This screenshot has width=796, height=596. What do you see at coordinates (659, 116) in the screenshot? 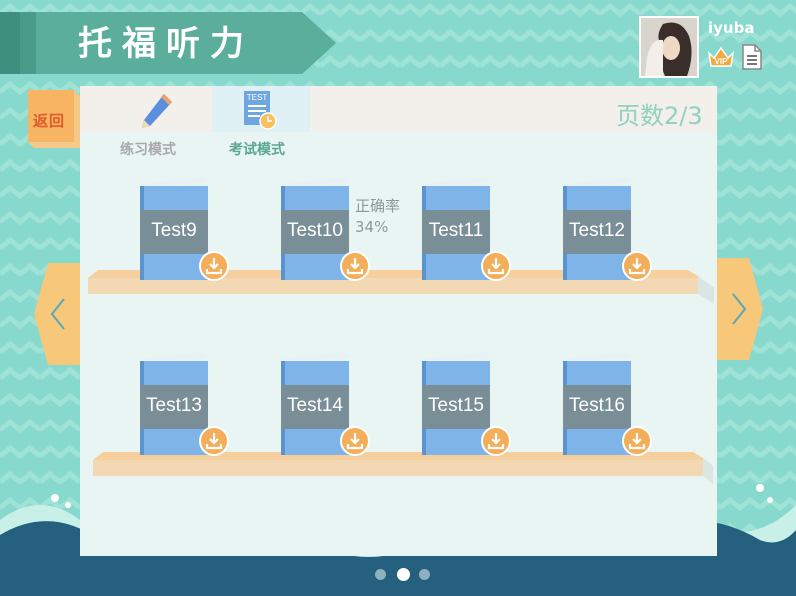
I see `page-indicator: 页数2/3` at bounding box center [659, 116].